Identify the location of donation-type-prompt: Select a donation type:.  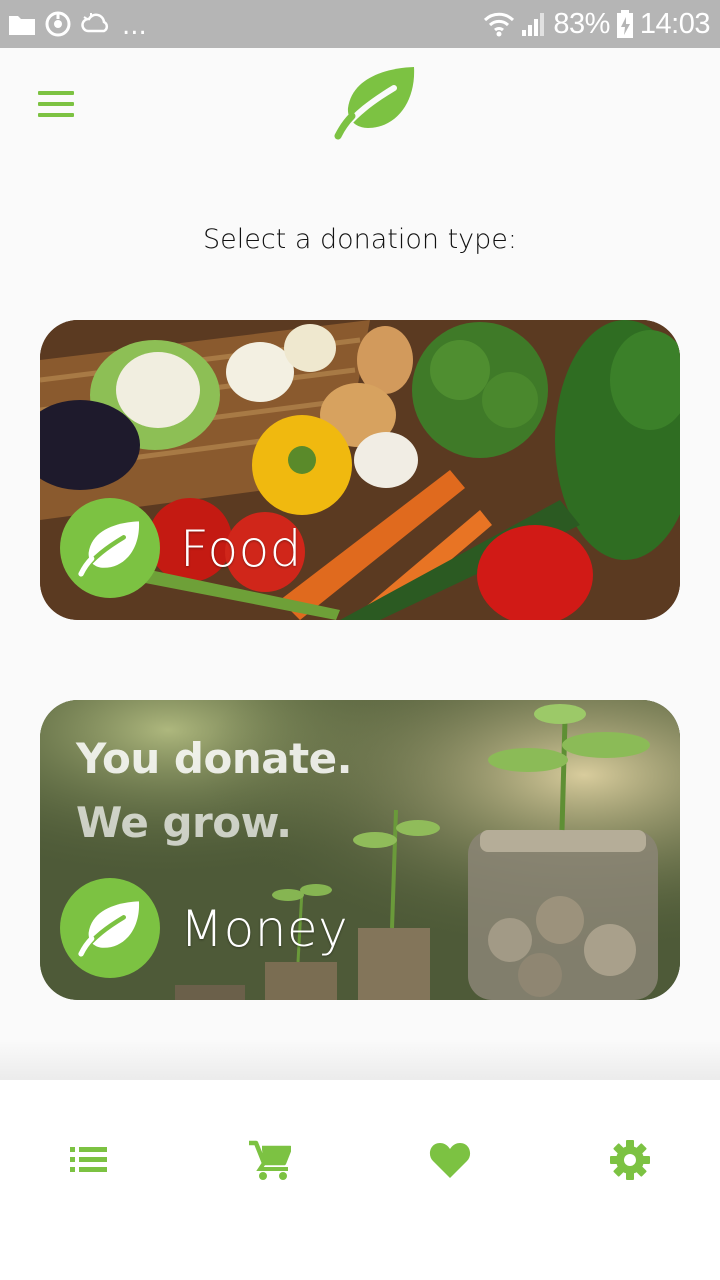
(360, 239).